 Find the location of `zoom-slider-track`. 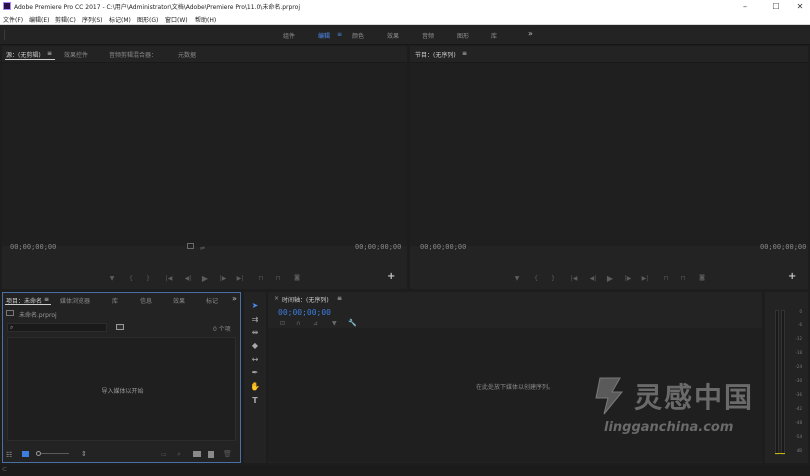

zoom-slider-track is located at coordinates (55, 453).